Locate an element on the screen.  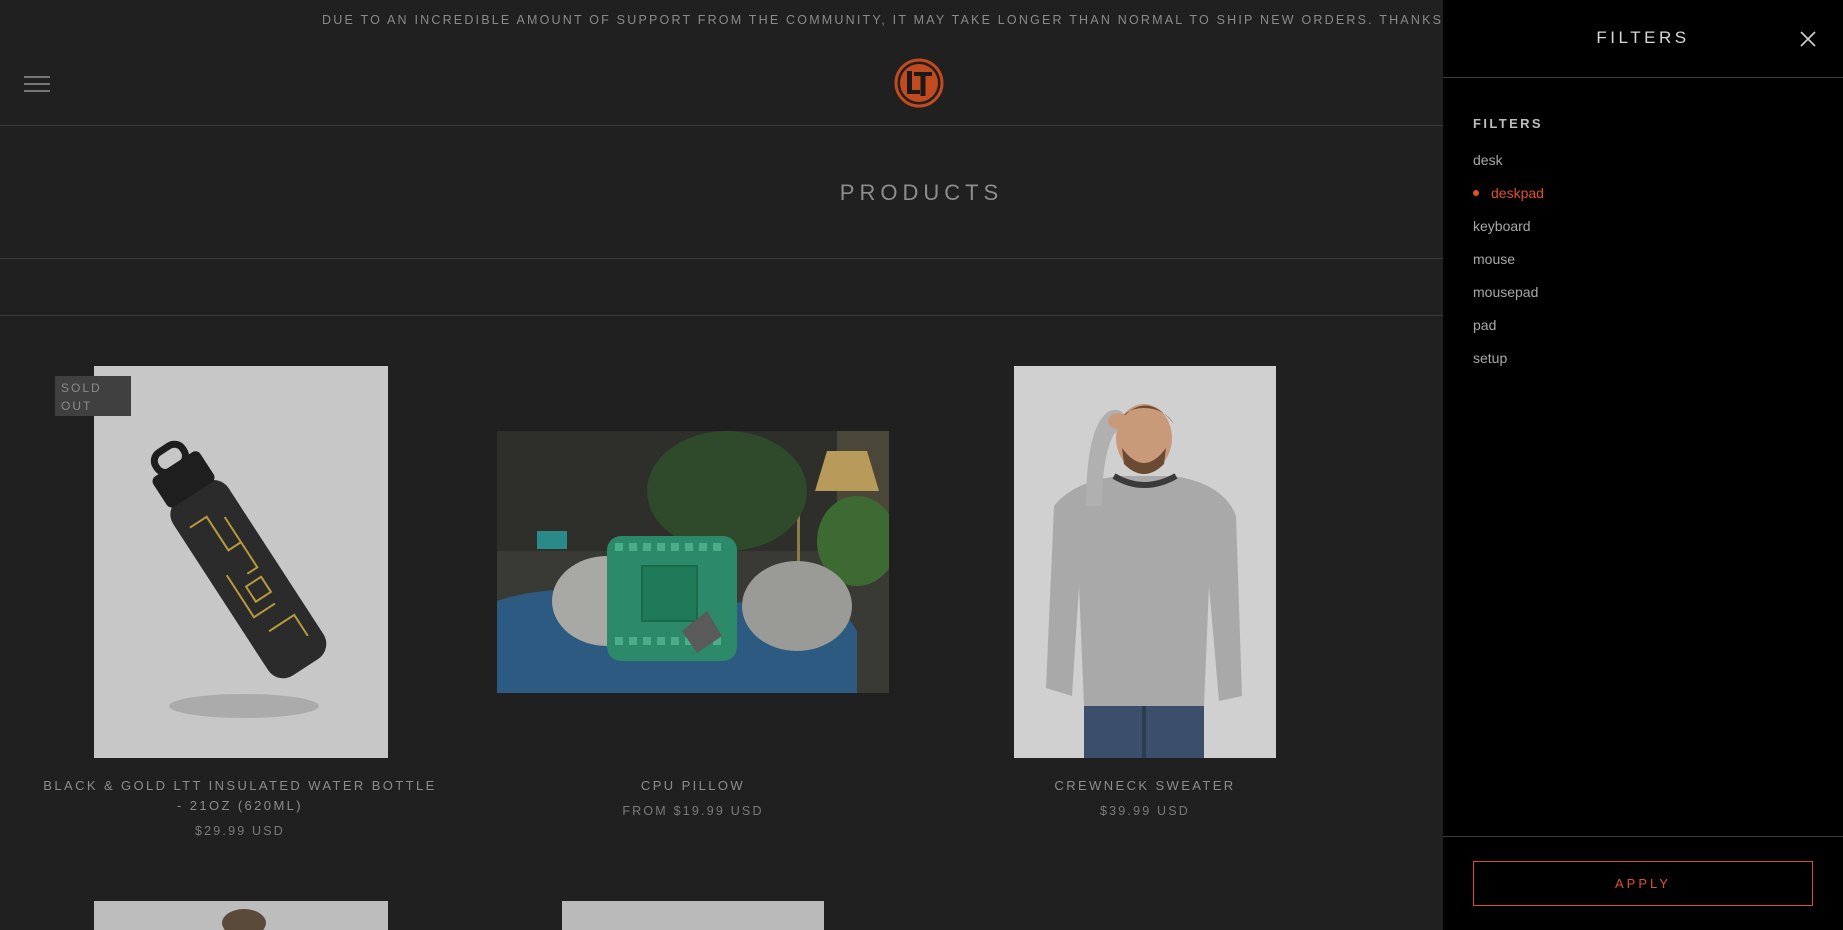
drawer-header: FILTERS is located at coordinates (1643, 39).